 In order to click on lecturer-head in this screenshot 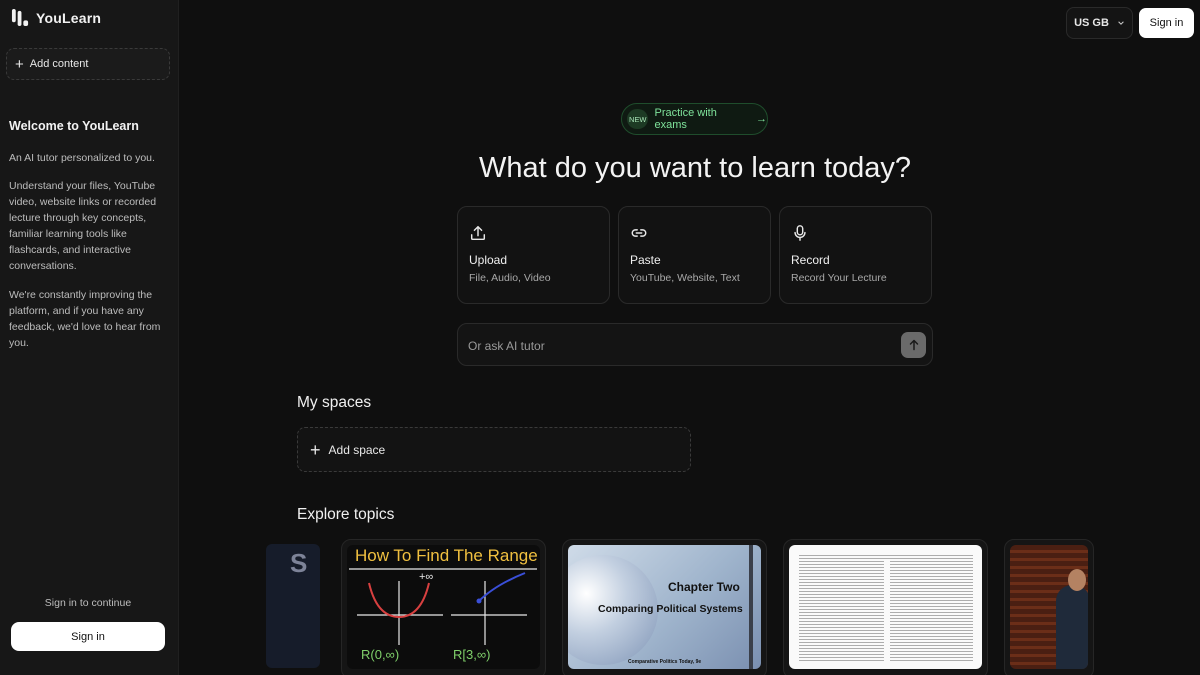, I will do `click(1077, 580)`.